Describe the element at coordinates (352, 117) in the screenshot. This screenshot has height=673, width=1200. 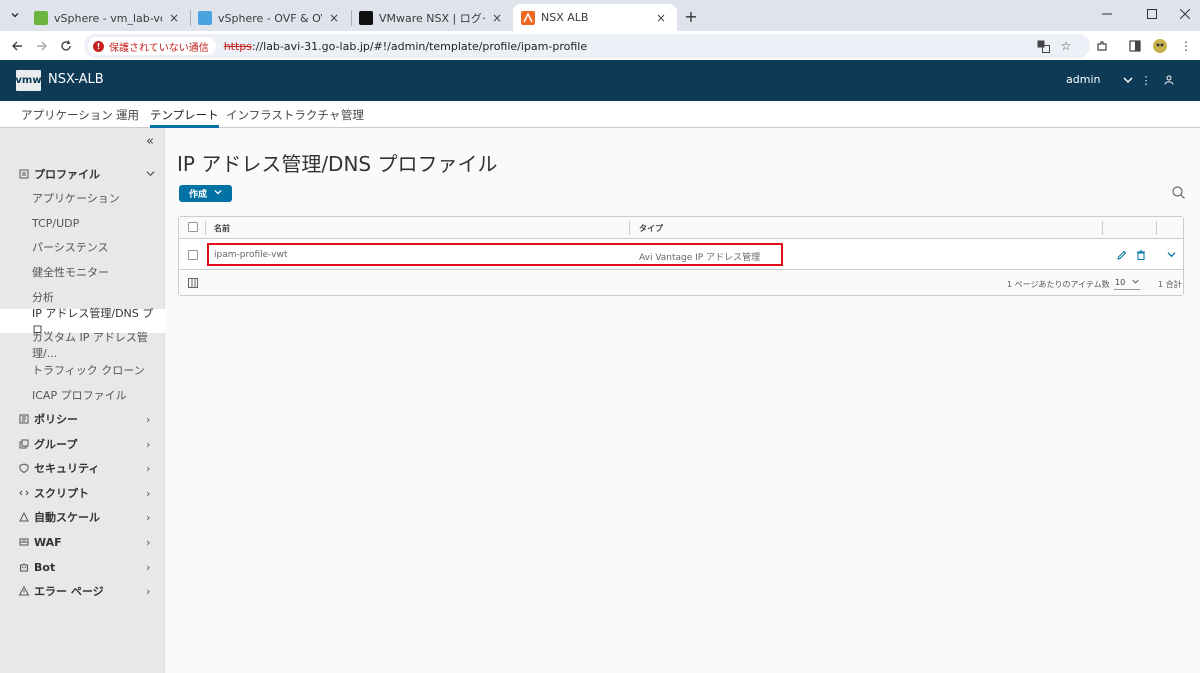
I see `tab-administration: 管理` at that location.